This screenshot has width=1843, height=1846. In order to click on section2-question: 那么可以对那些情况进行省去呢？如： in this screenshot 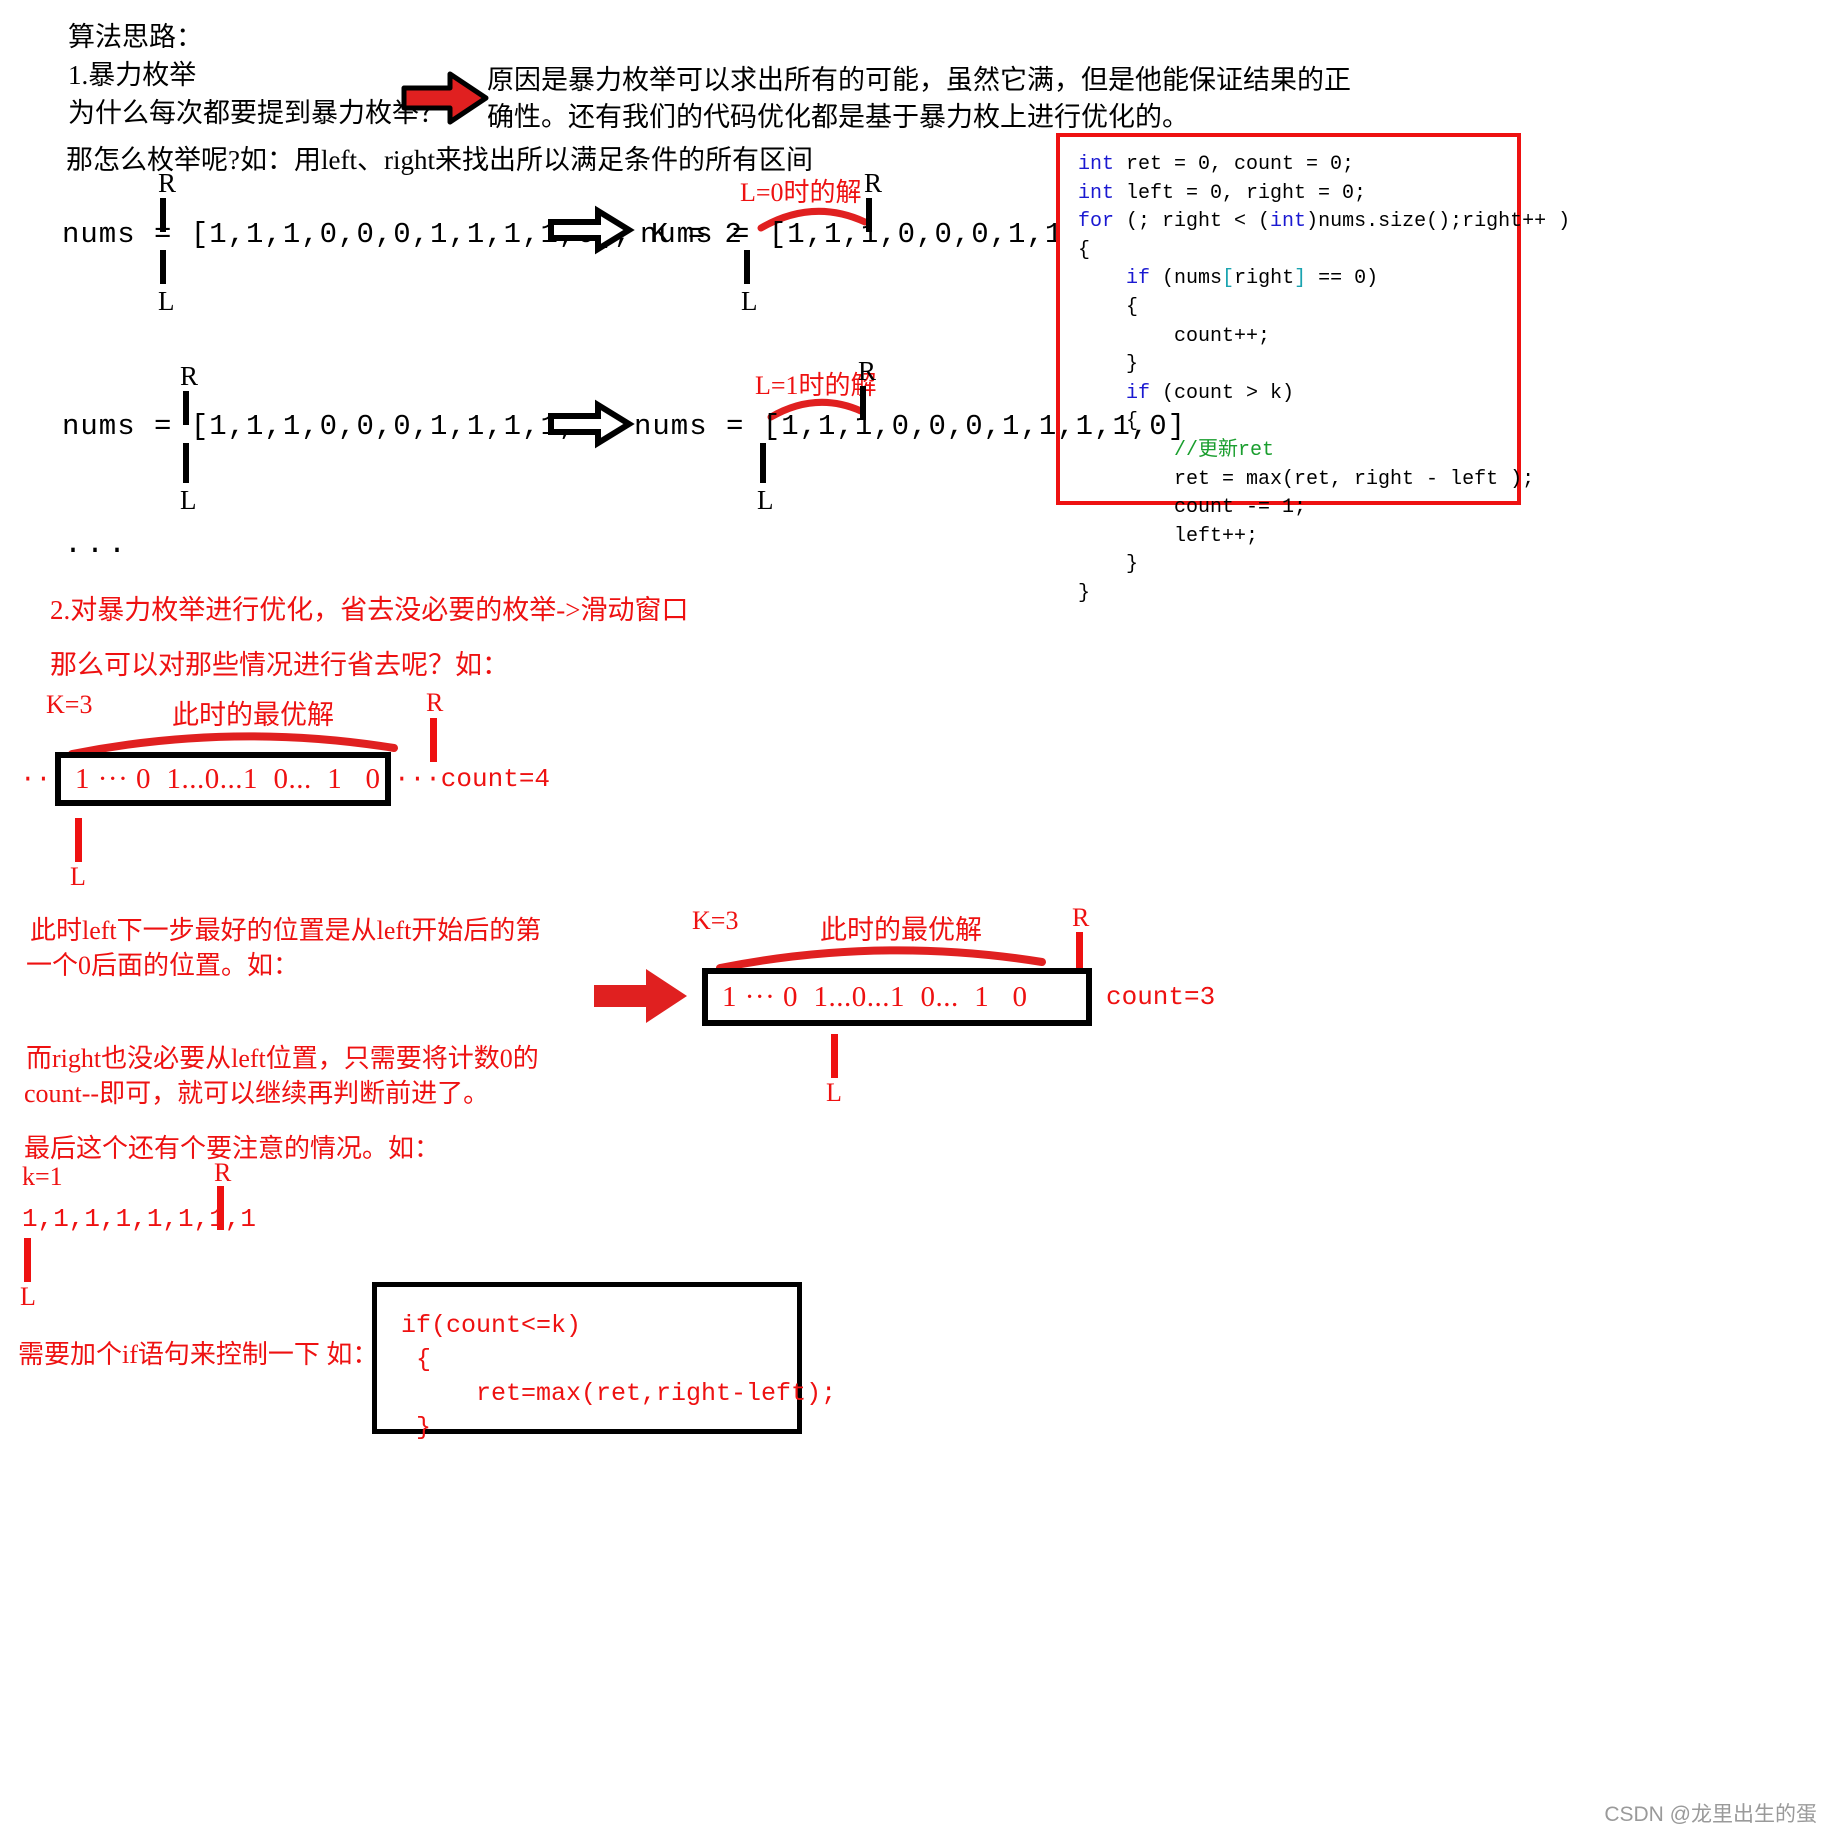, I will do `click(279, 665)`.